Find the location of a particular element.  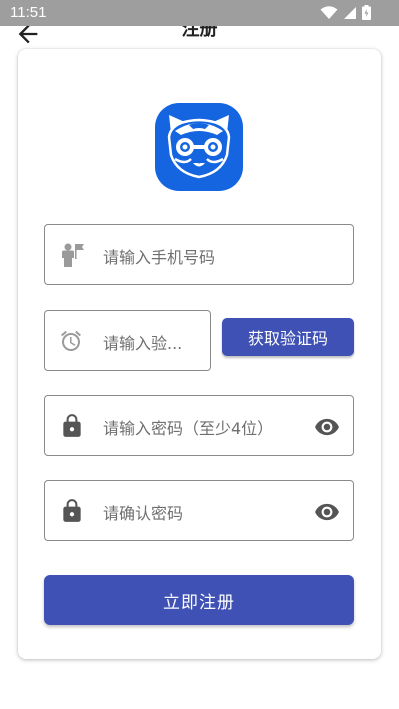

battery-icon is located at coordinates (366, 12).